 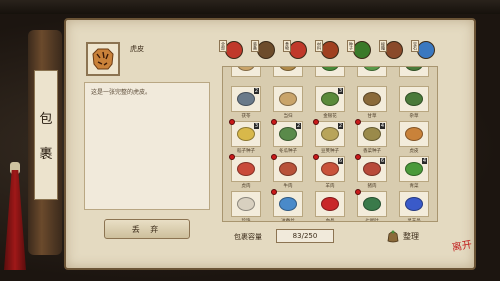 I want to click on sort-button: 整理, so click(x=409, y=236).